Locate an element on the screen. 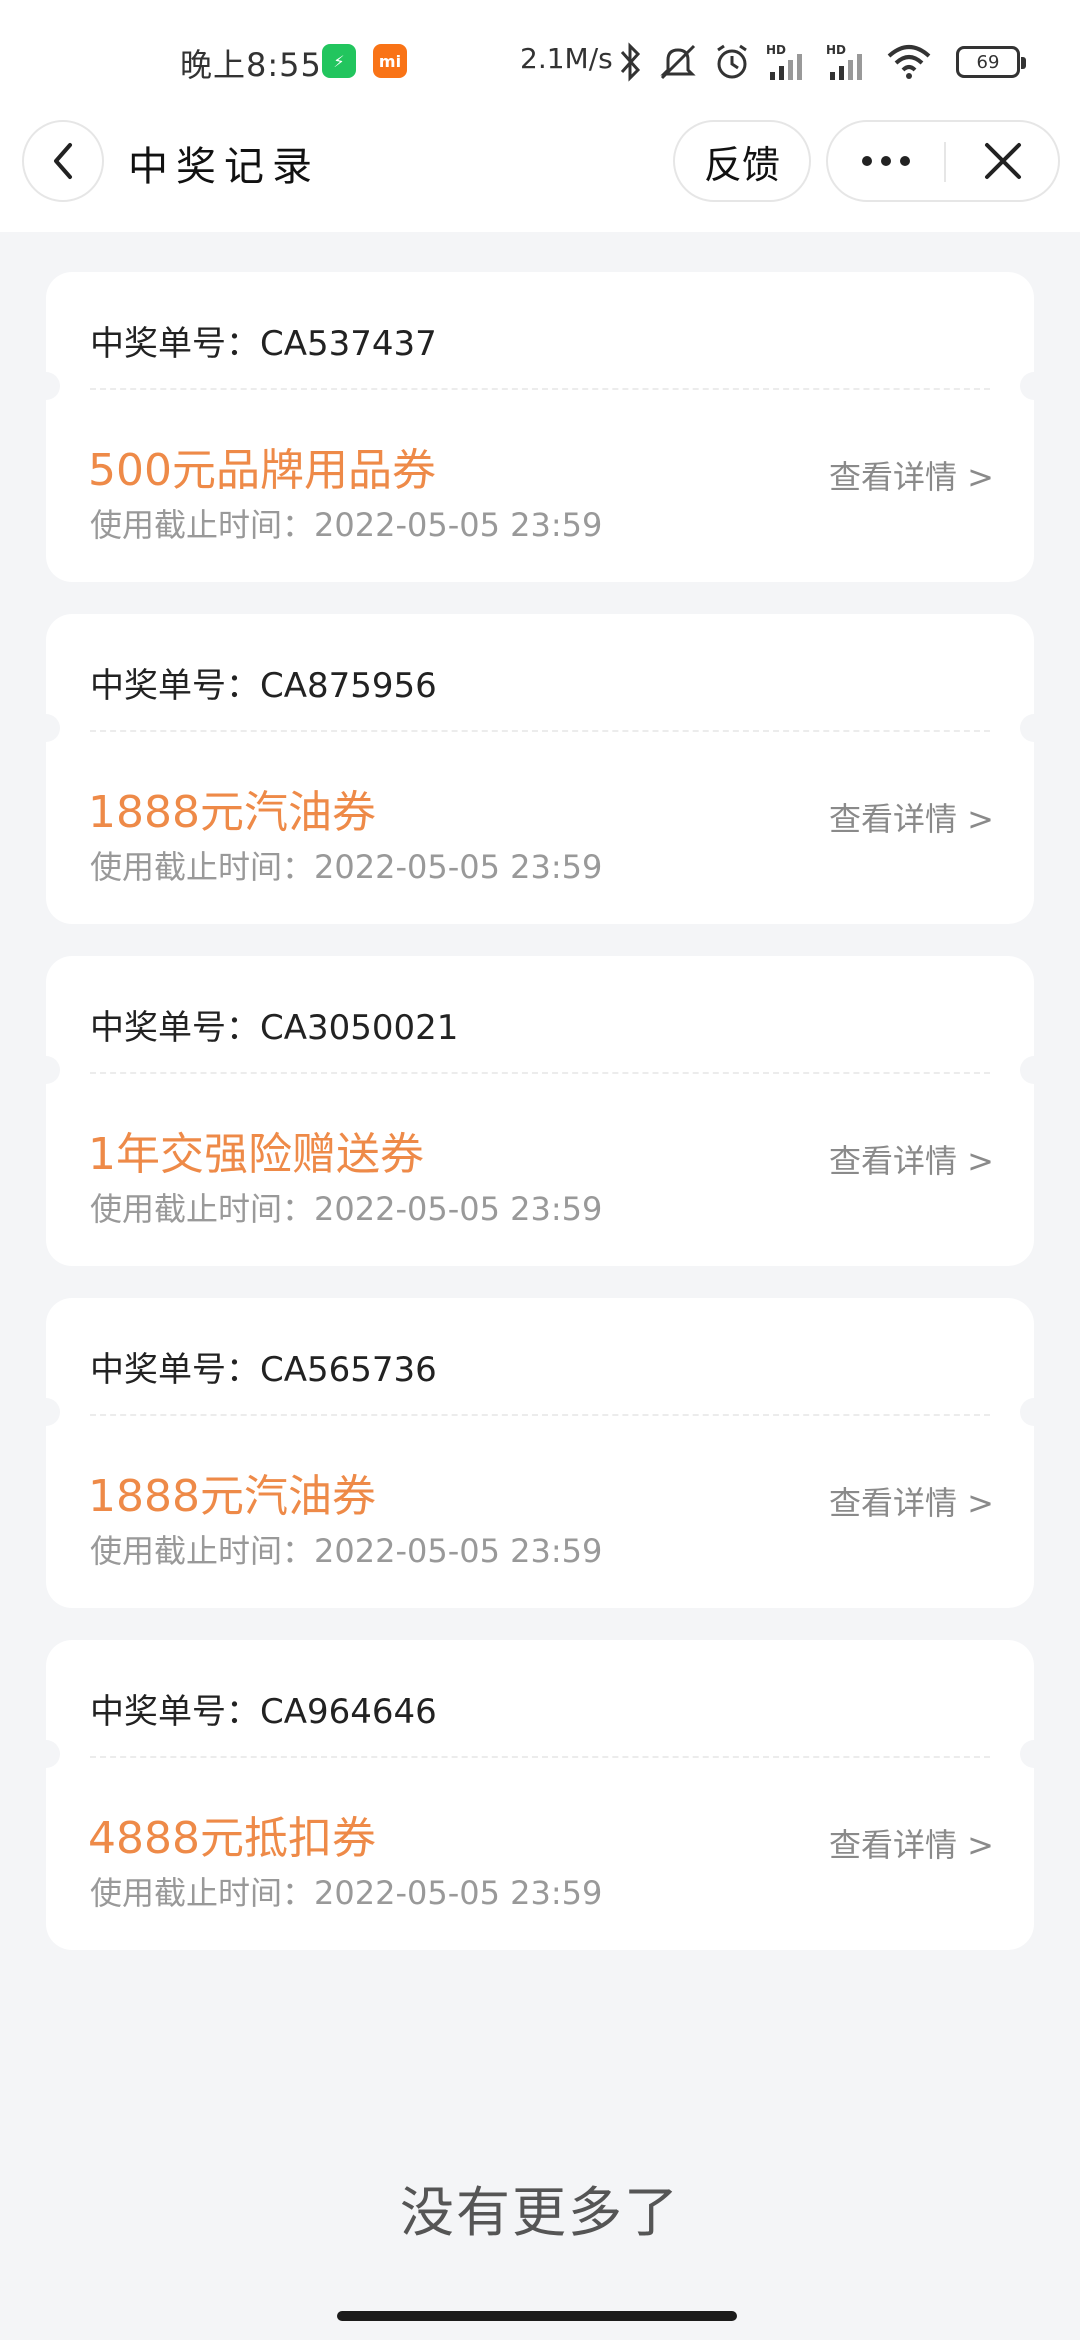  close-button is located at coordinates (1003, 161).